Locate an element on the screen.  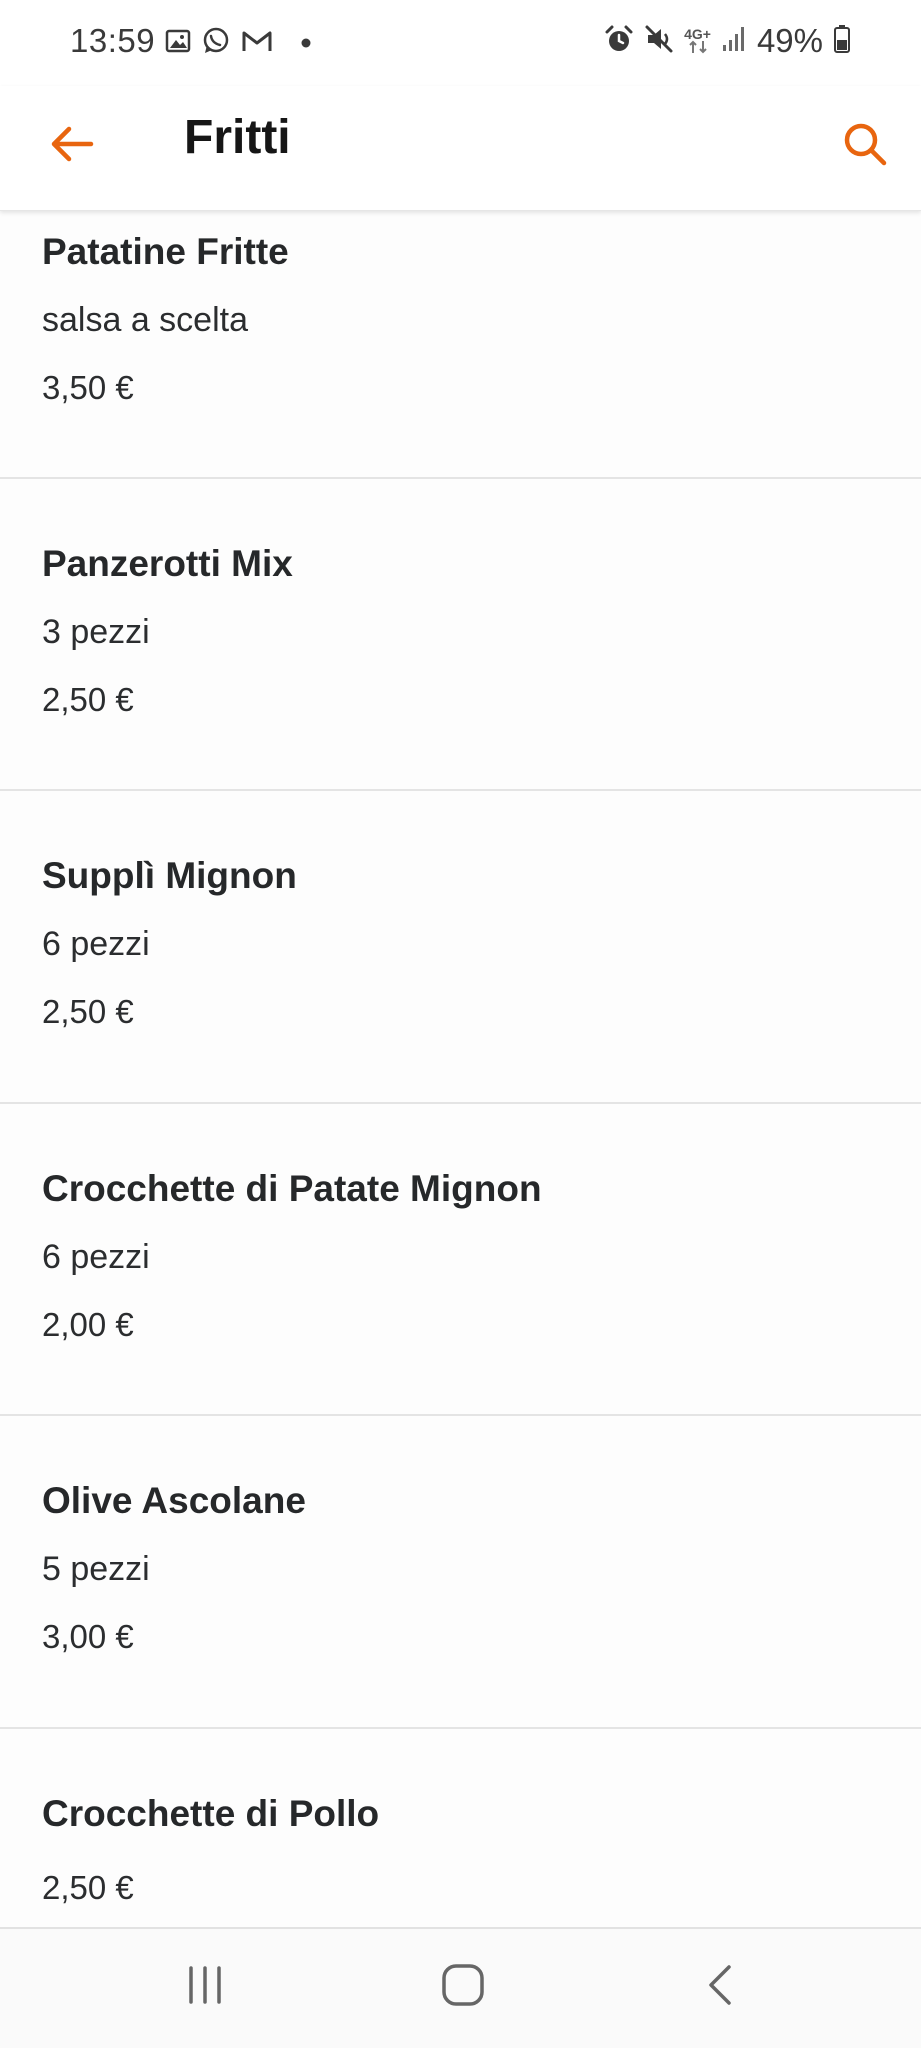
app-bar: Fritti is located at coordinates (460, 148).